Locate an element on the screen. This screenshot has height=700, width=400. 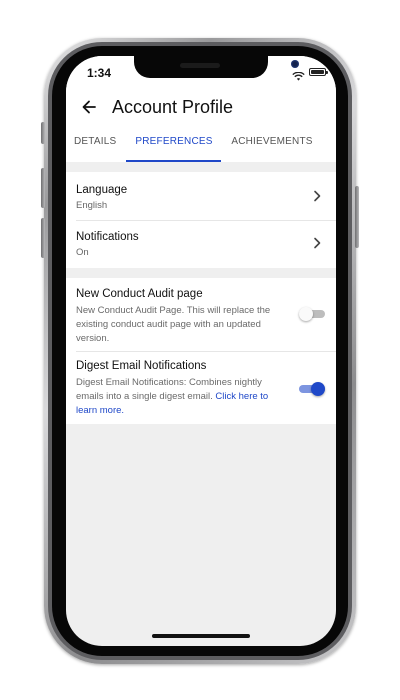
conduct-audit-toggle is located at coordinates (312, 314).